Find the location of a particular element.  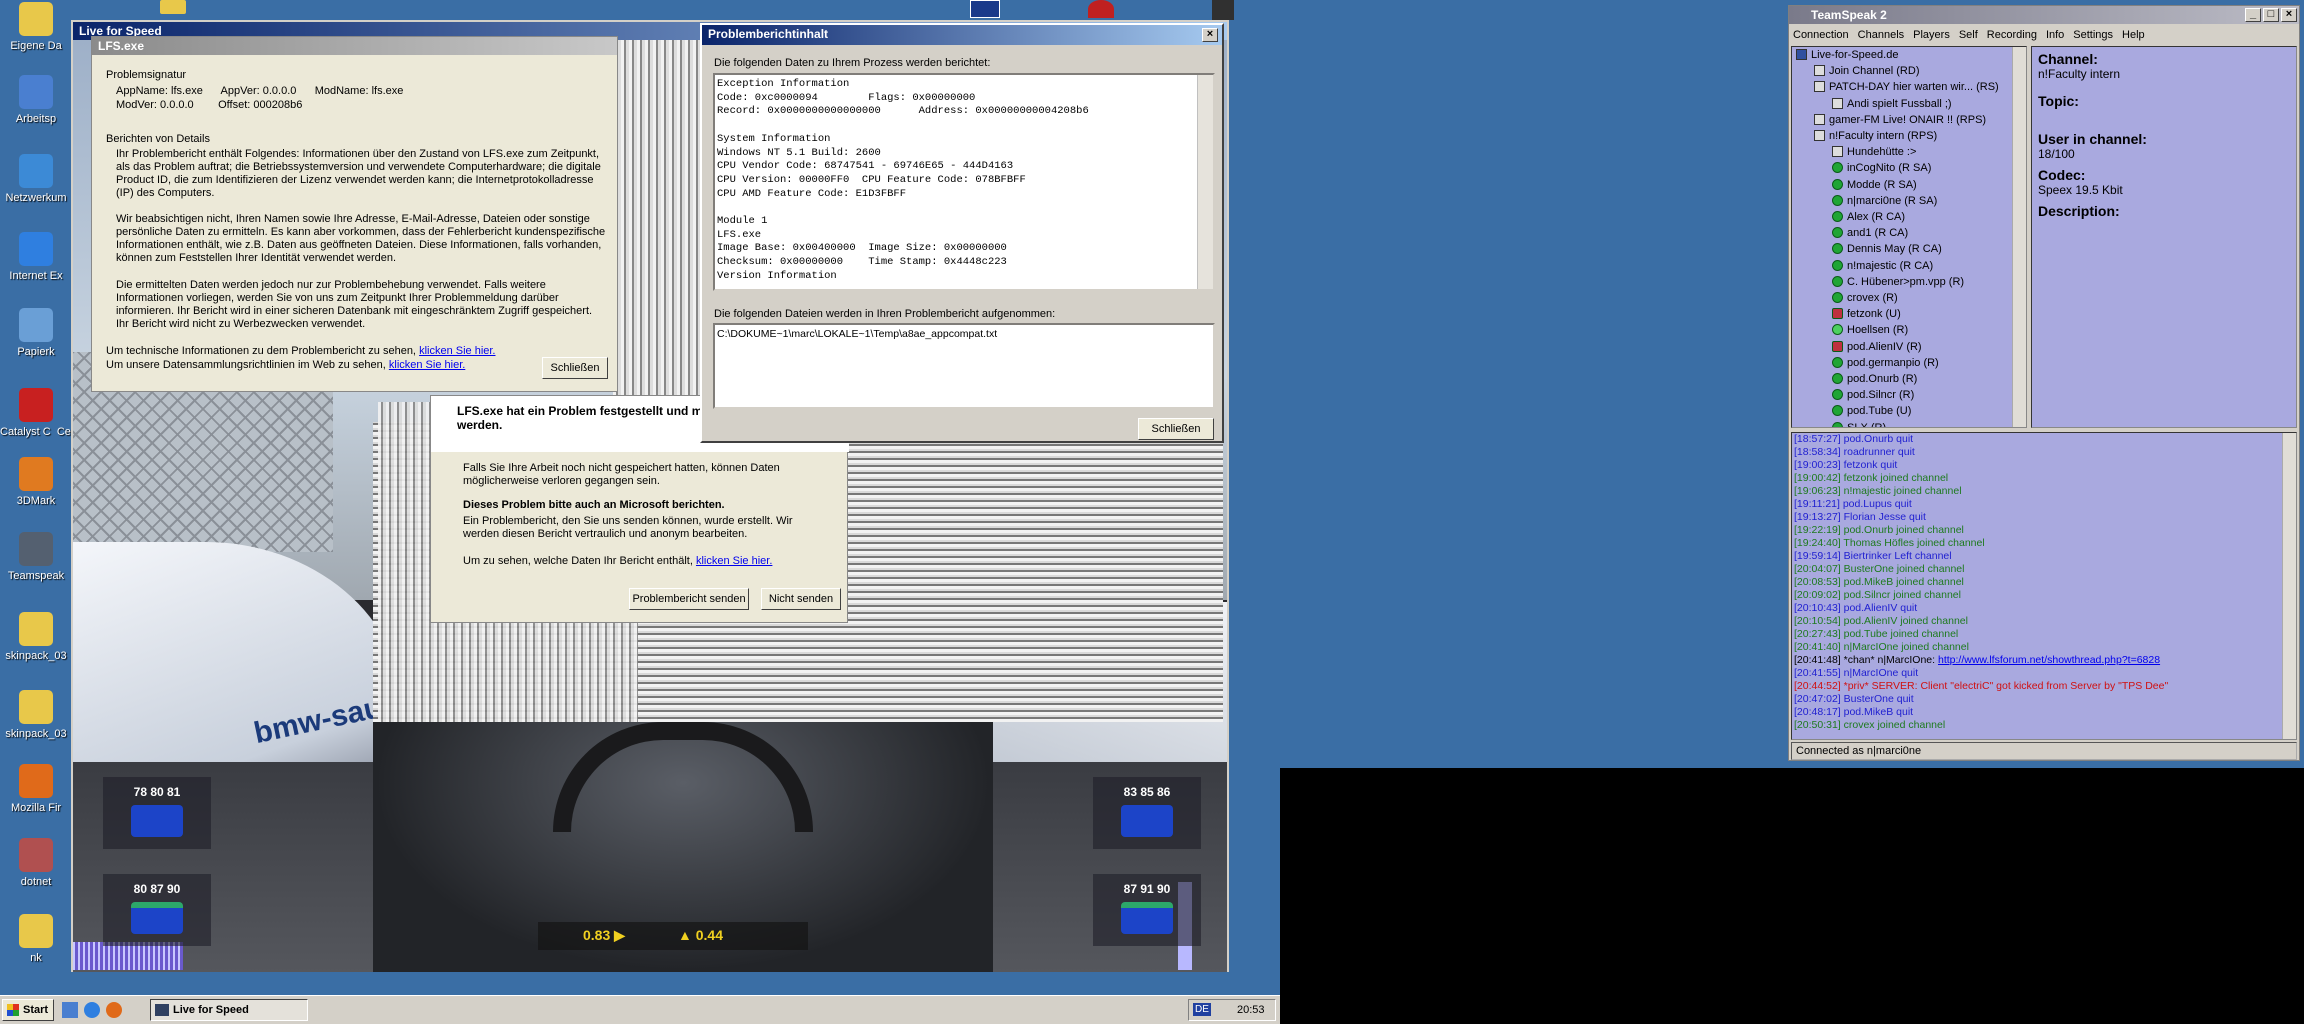

ts-channel-label: Channel: is located at coordinates (2068, 59).